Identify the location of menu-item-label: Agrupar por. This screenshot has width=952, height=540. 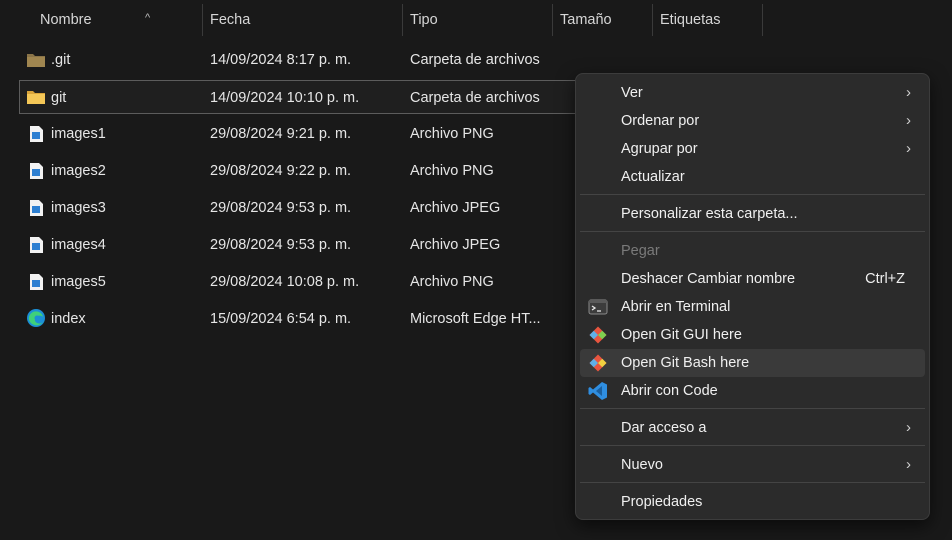
(659, 149).